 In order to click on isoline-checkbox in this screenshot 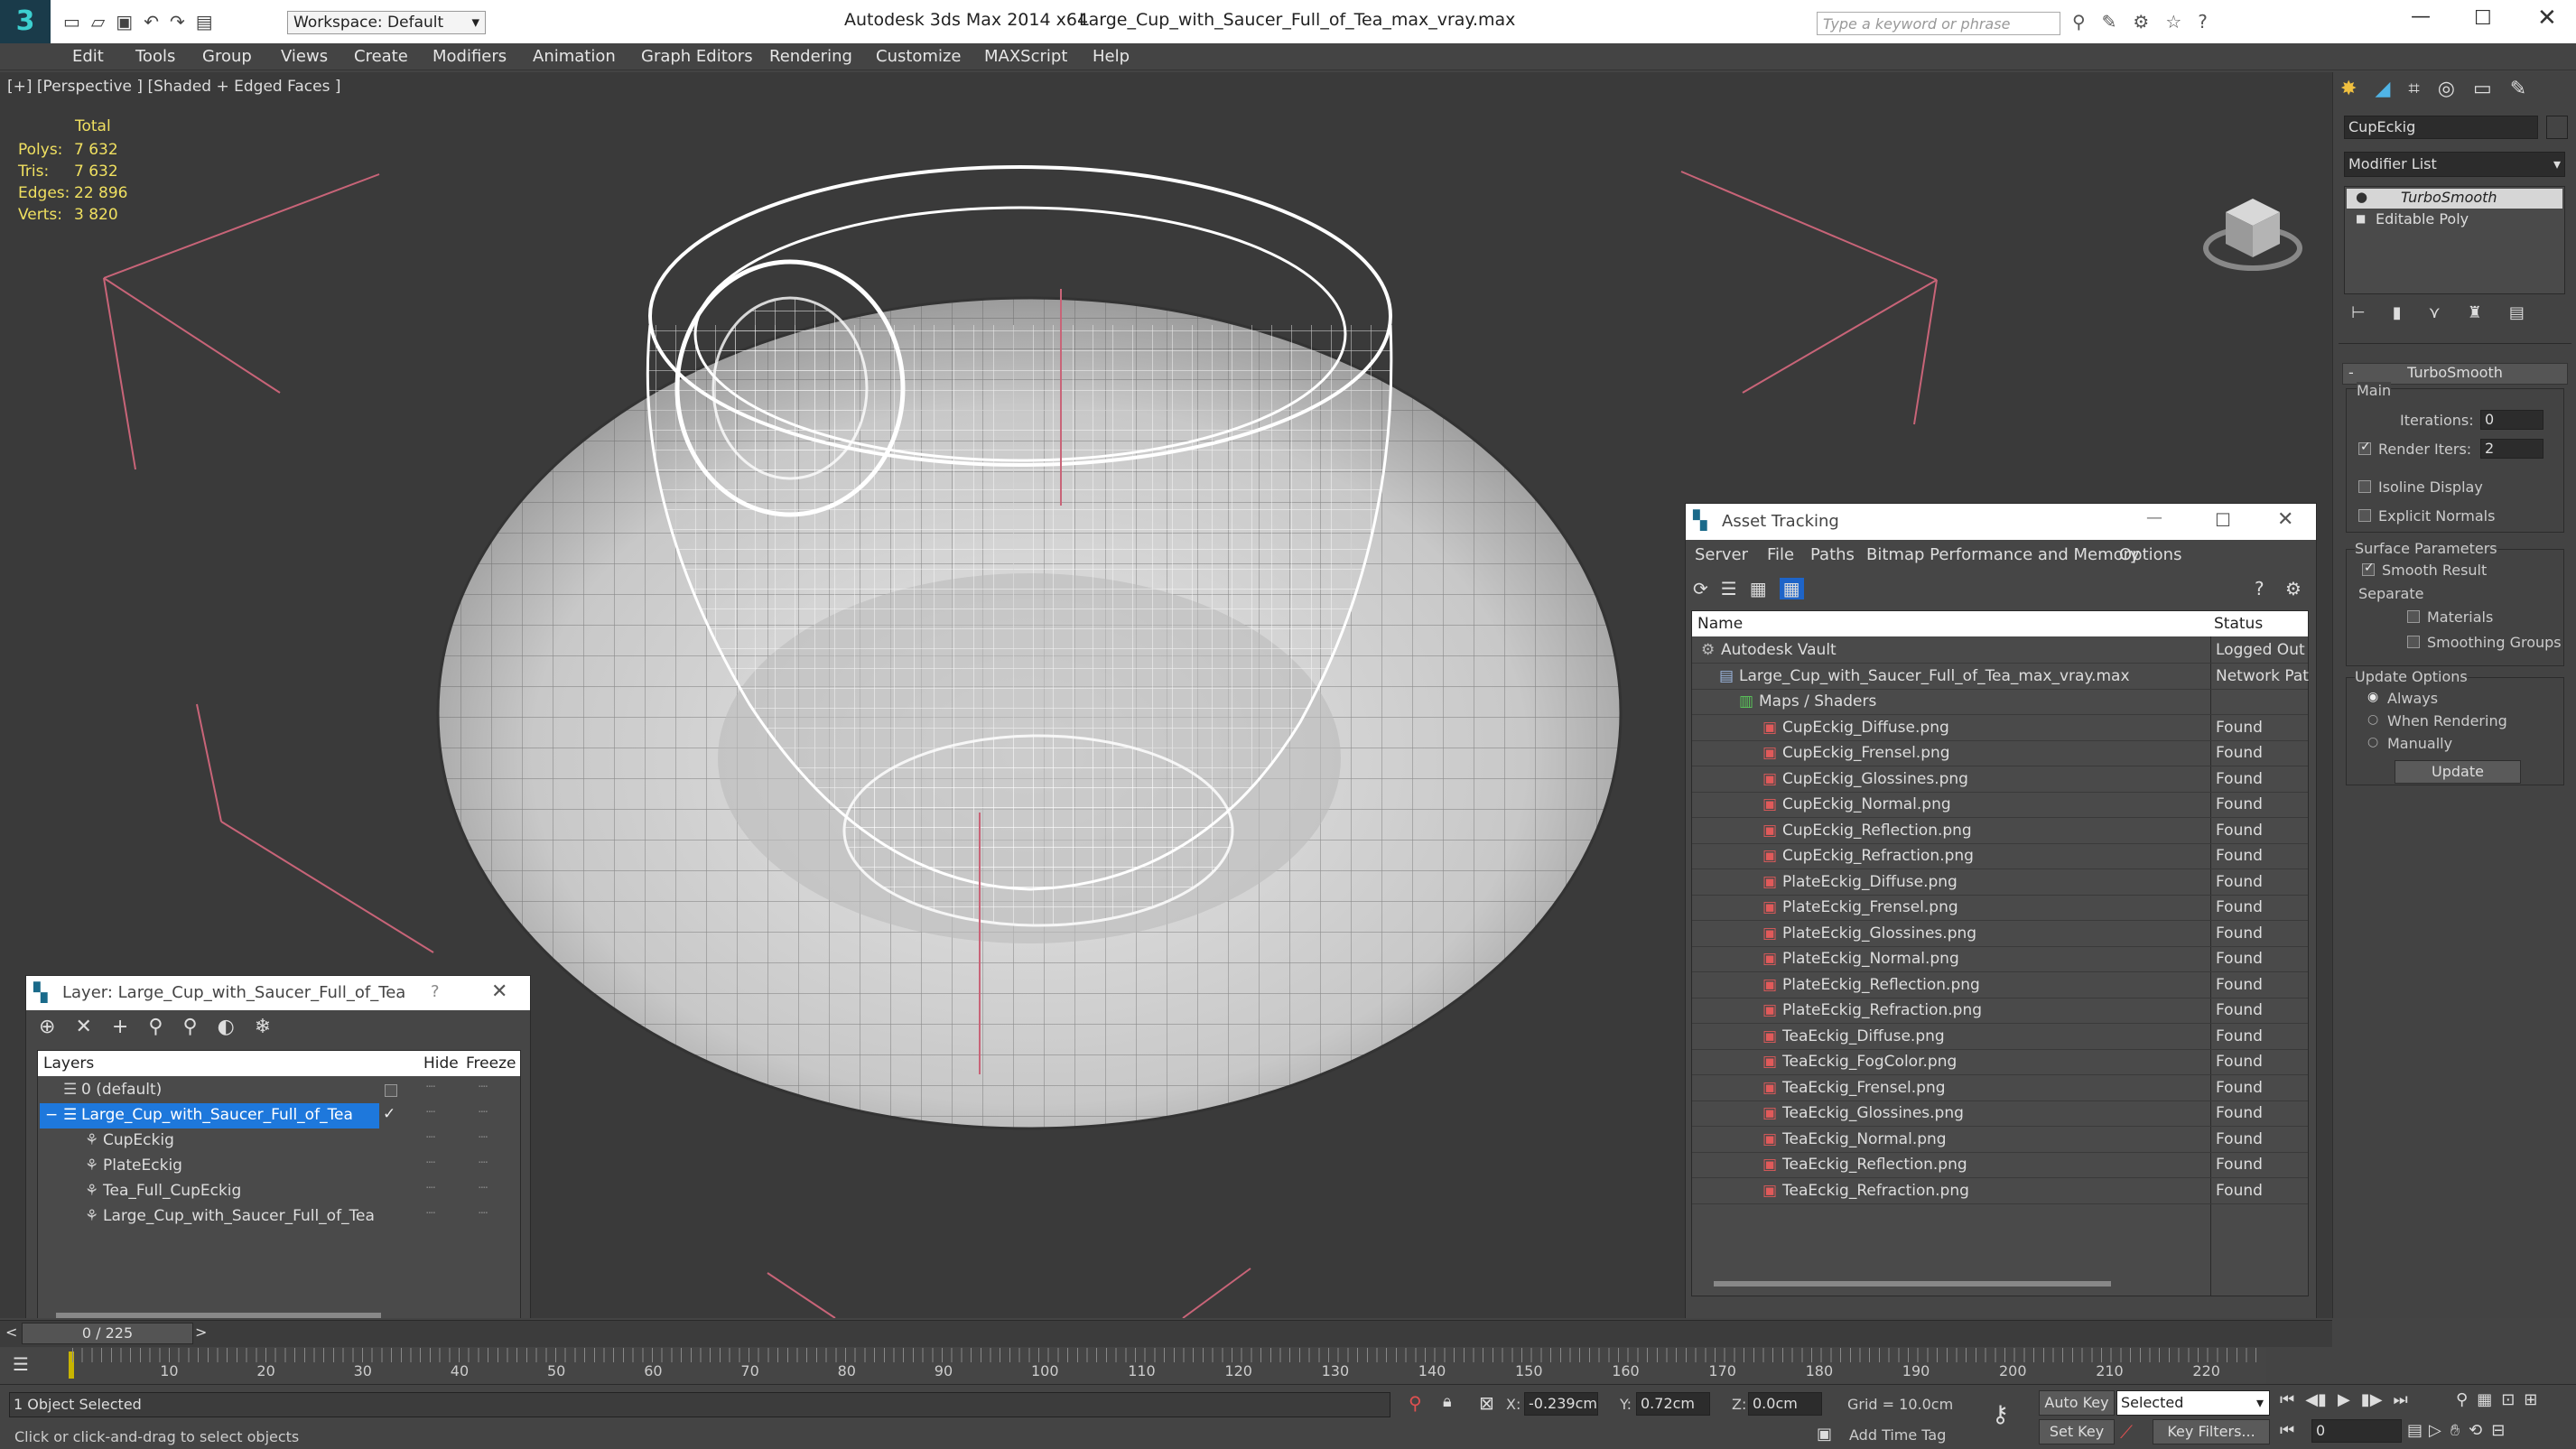, I will do `click(2364, 486)`.